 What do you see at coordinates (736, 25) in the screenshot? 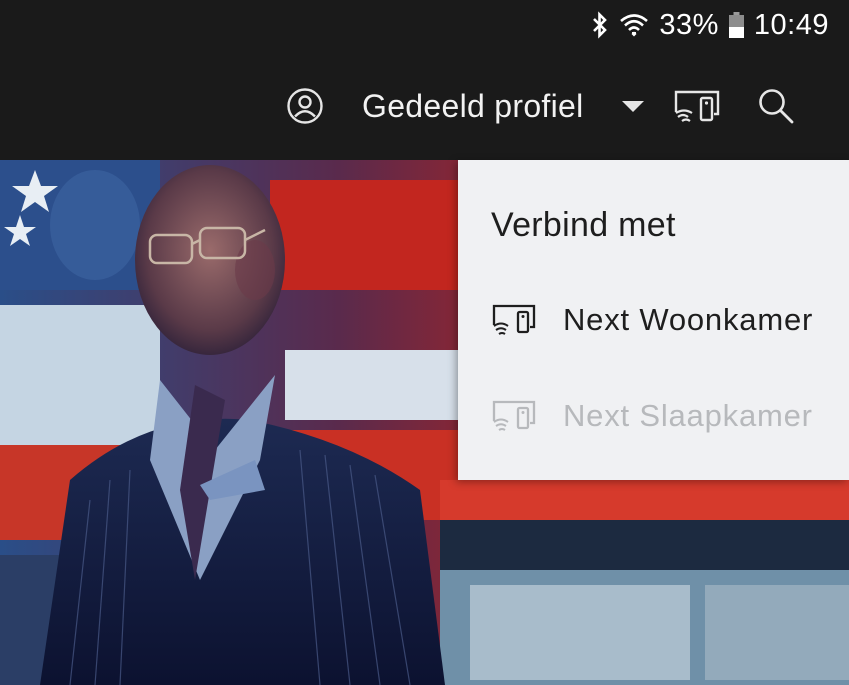
I see `battery-icon` at bounding box center [736, 25].